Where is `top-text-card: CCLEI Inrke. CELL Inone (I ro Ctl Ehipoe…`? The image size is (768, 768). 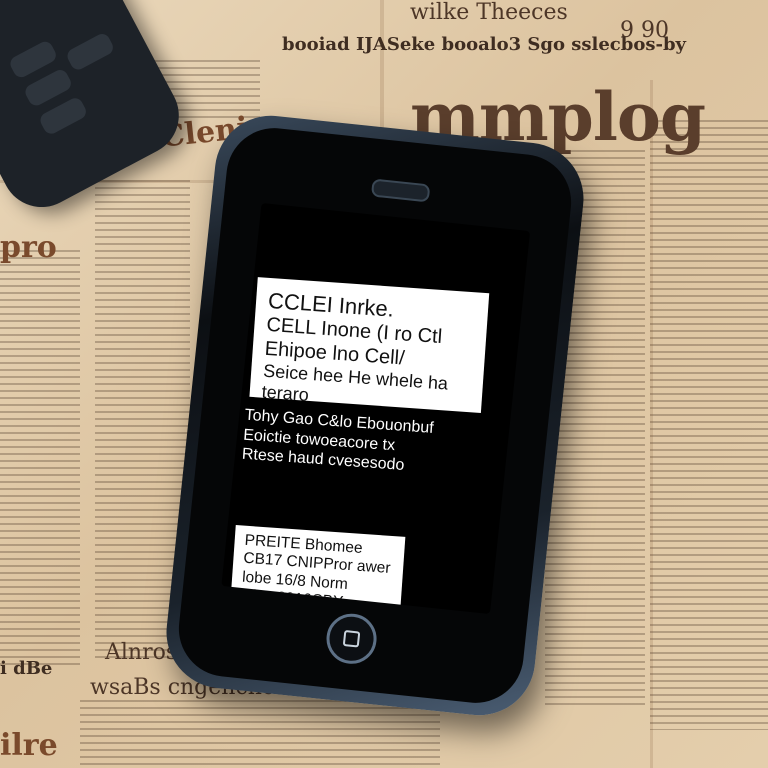
top-text-card: CCLEI Inrke. CELL Inone (I ro Ctl Ehipoe… is located at coordinates (369, 345).